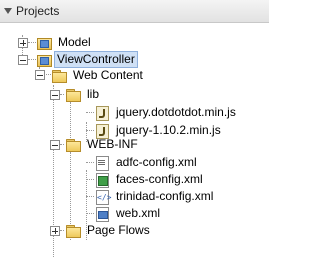 The image size is (320, 257). I want to click on tree-item-label: faces-config.xml, so click(159, 179).